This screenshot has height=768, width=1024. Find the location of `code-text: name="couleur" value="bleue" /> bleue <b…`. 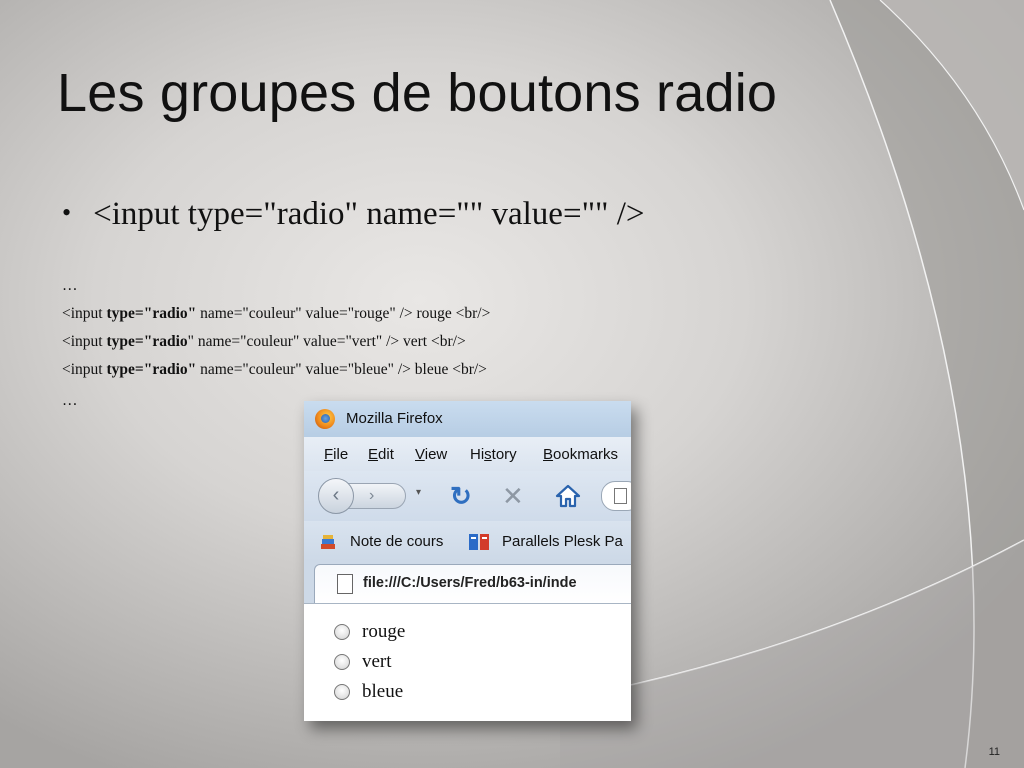

code-text: name="couleur" value="bleue" /> bleue <b… is located at coordinates (341, 369).